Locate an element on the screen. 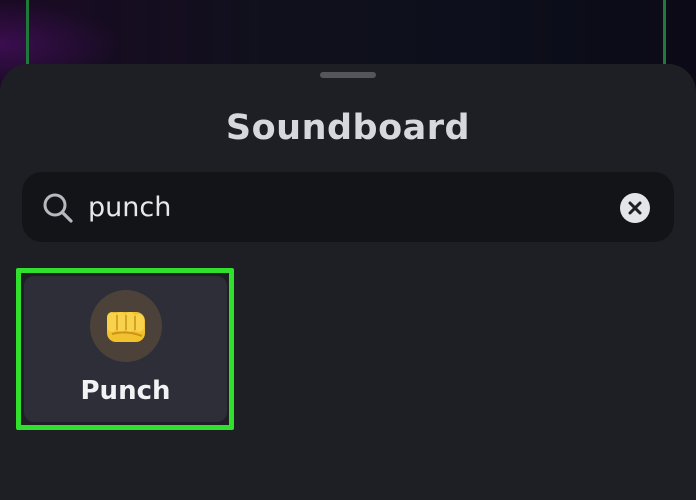 This screenshot has height=500, width=696. close-icon is located at coordinates (635, 208).